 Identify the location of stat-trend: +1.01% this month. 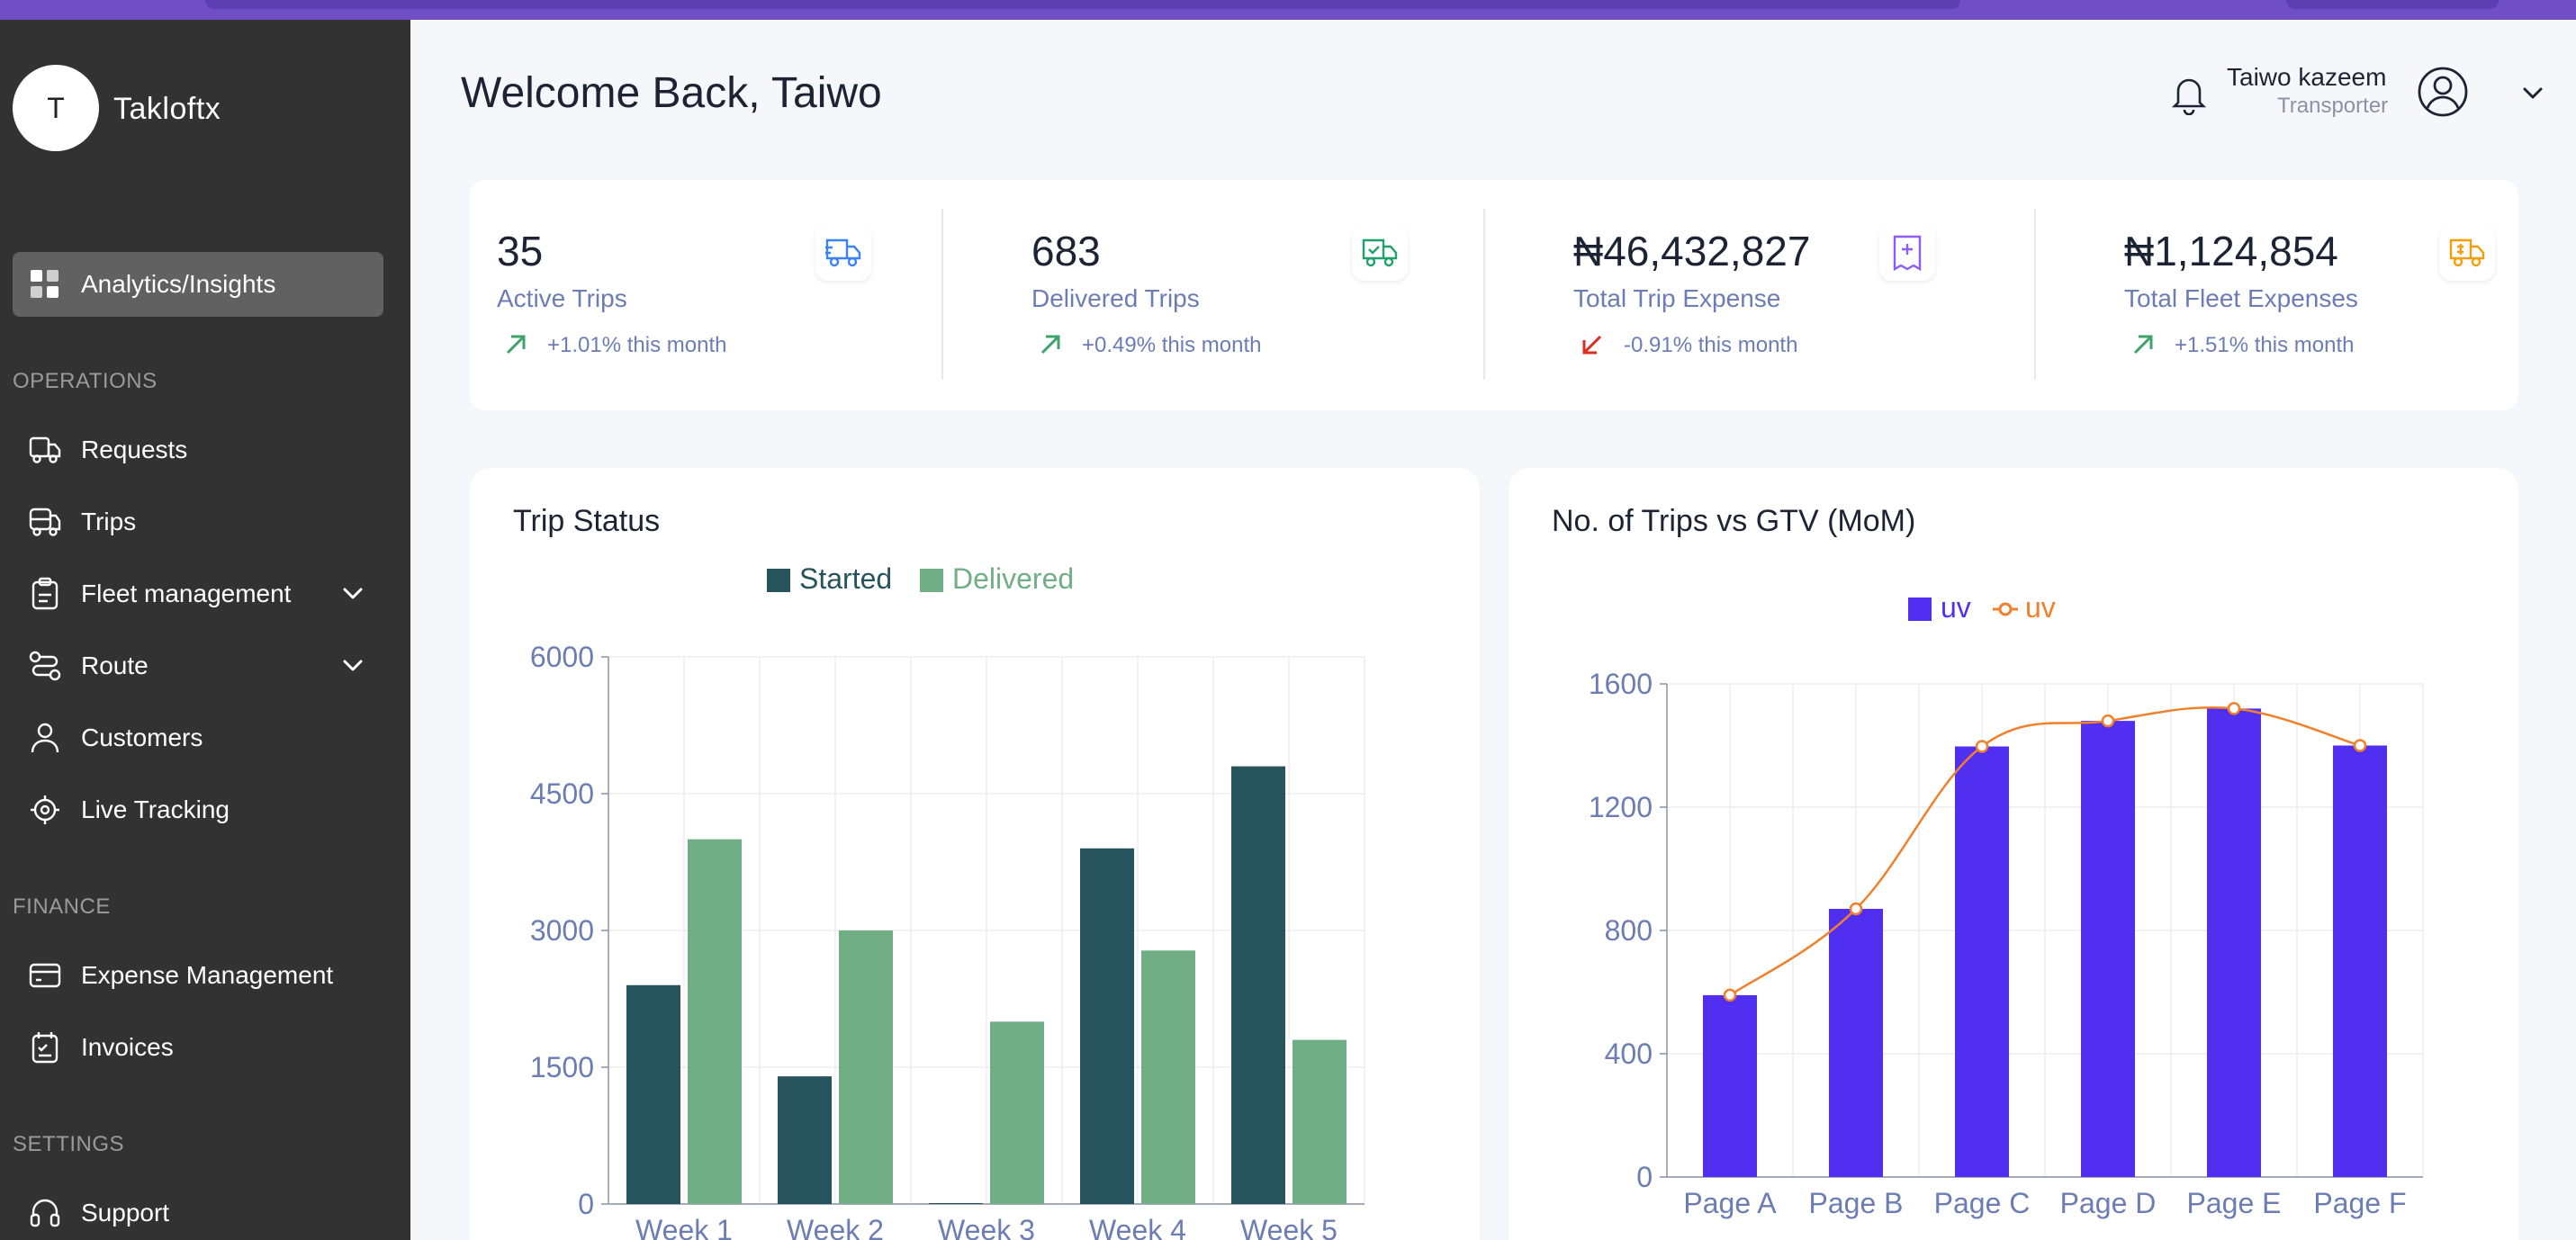
(637, 345).